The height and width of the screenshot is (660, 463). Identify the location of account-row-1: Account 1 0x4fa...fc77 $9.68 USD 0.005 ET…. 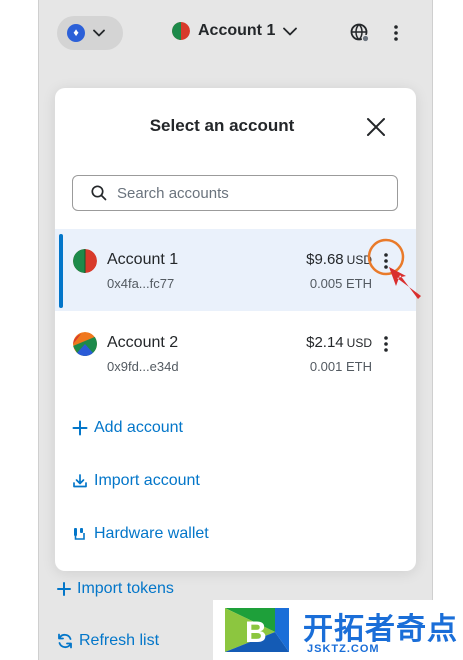
(235, 270).